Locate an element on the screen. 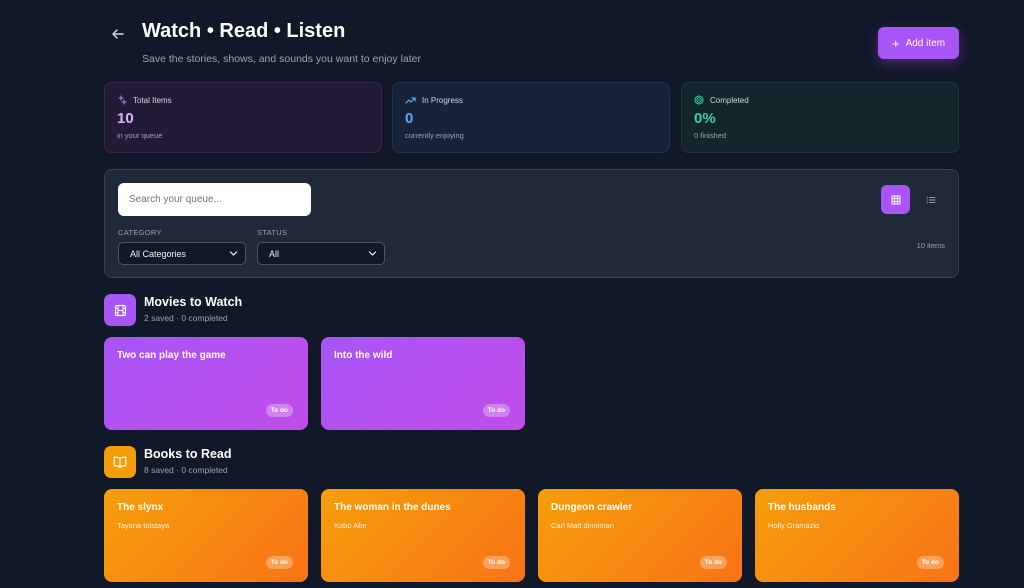  stat-total-value: 10 is located at coordinates (125, 118).